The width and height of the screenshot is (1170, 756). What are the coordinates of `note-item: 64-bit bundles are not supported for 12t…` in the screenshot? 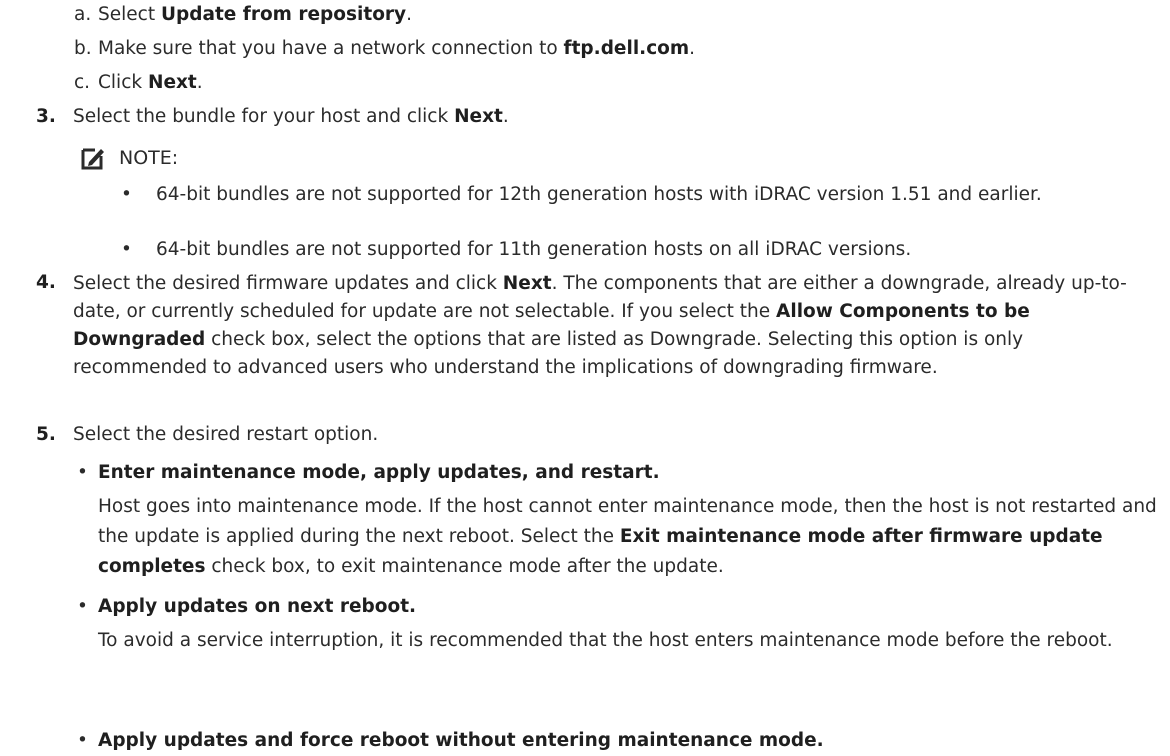 It's located at (599, 194).